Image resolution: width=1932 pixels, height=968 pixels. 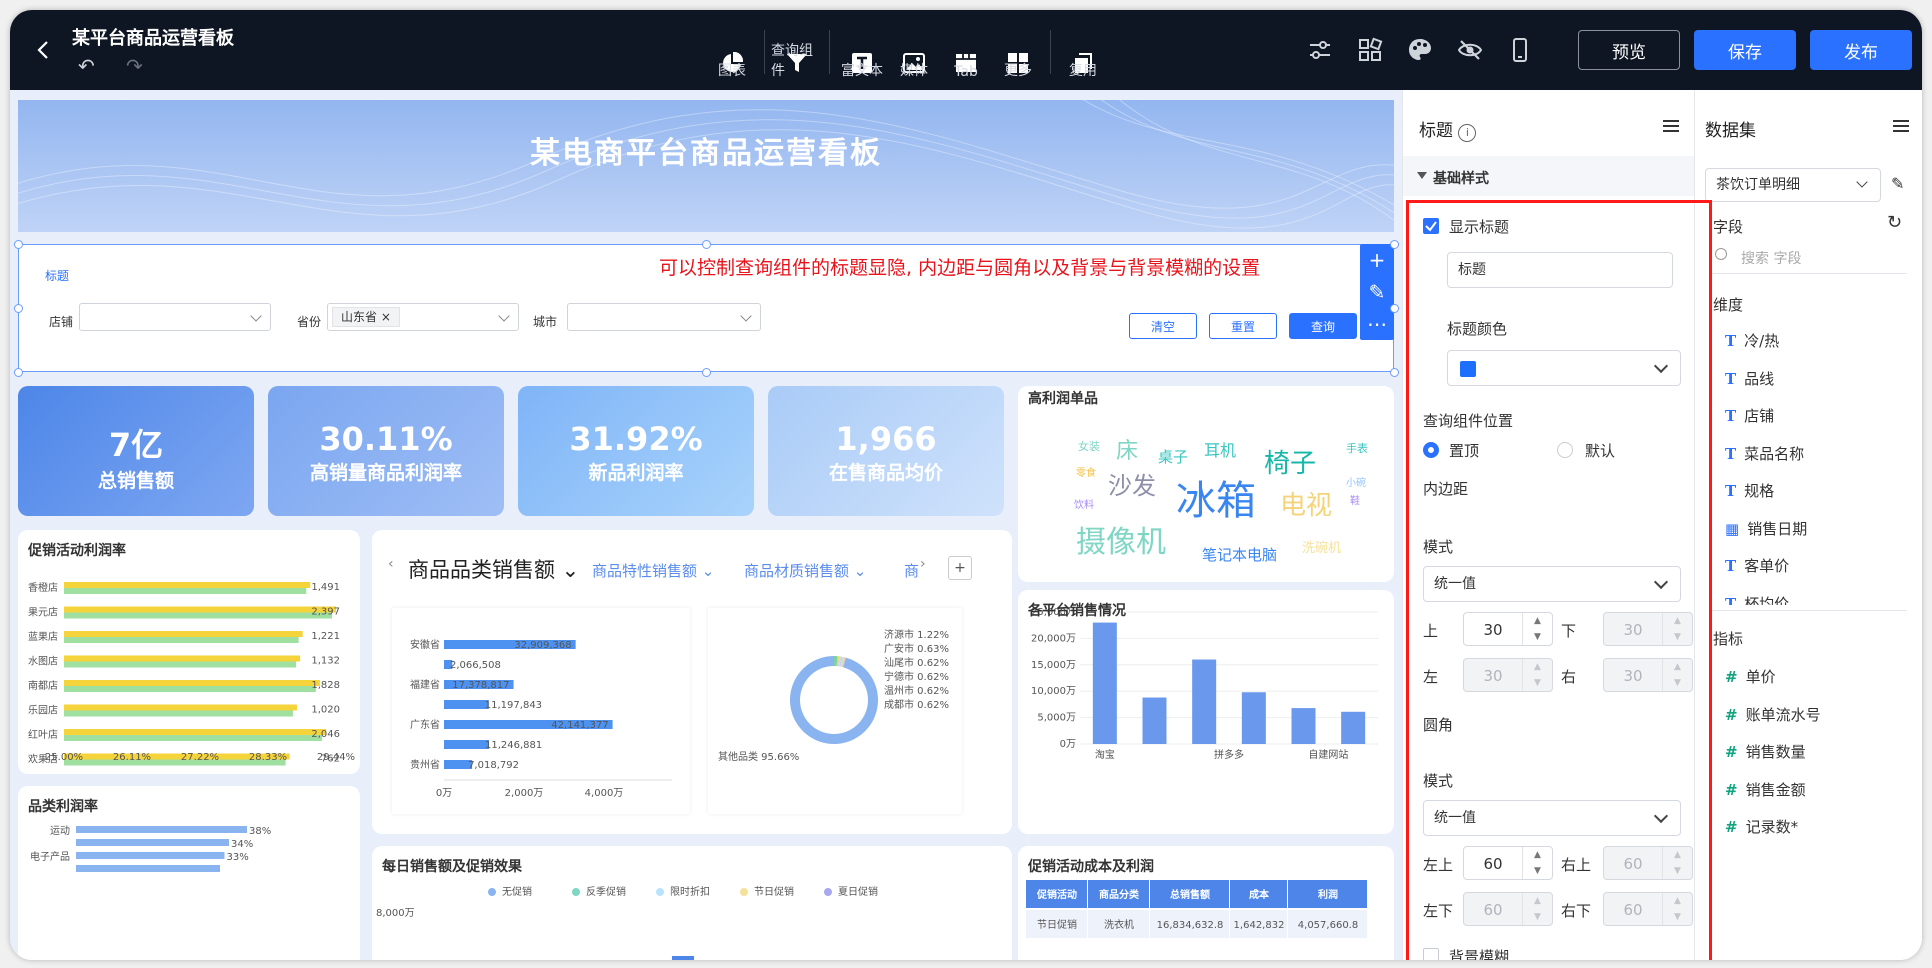 What do you see at coordinates (1431, 954) in the screenshot?
I see `bg-blur-checkbox` at bounding box center [1431, 954].